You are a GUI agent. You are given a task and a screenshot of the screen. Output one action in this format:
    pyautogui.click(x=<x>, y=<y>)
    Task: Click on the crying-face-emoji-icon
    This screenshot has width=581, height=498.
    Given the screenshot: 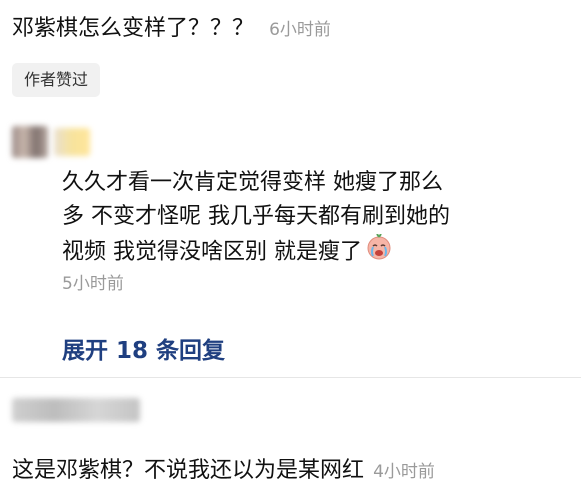 What is the action you would take?
    pyautogui.click(x=379, y=252)
    